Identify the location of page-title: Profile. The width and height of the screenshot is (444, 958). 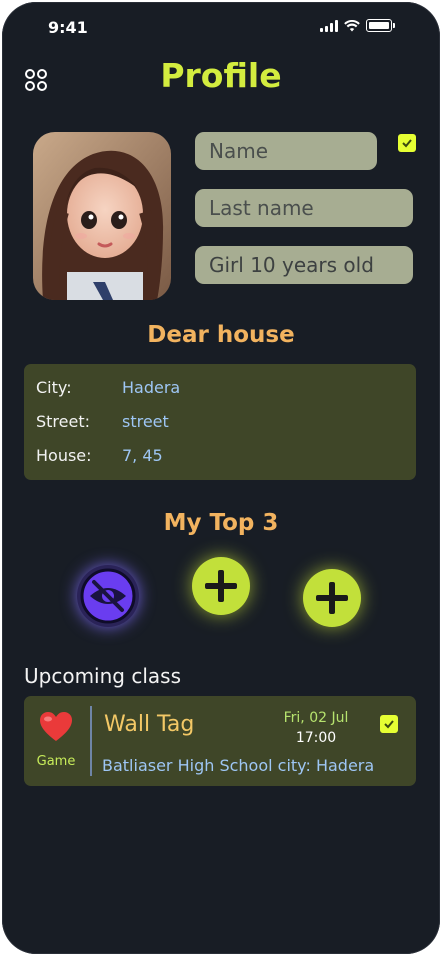
(221, 75).